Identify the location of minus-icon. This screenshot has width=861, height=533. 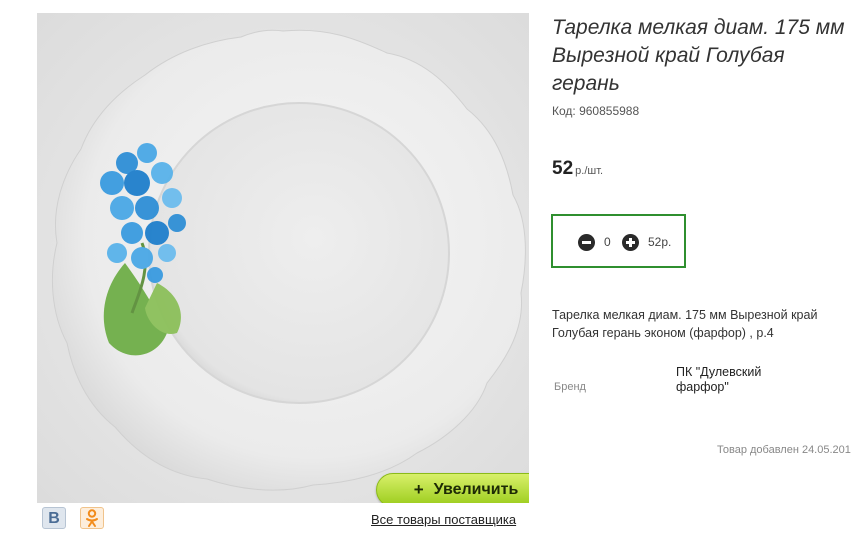
(586, 242).